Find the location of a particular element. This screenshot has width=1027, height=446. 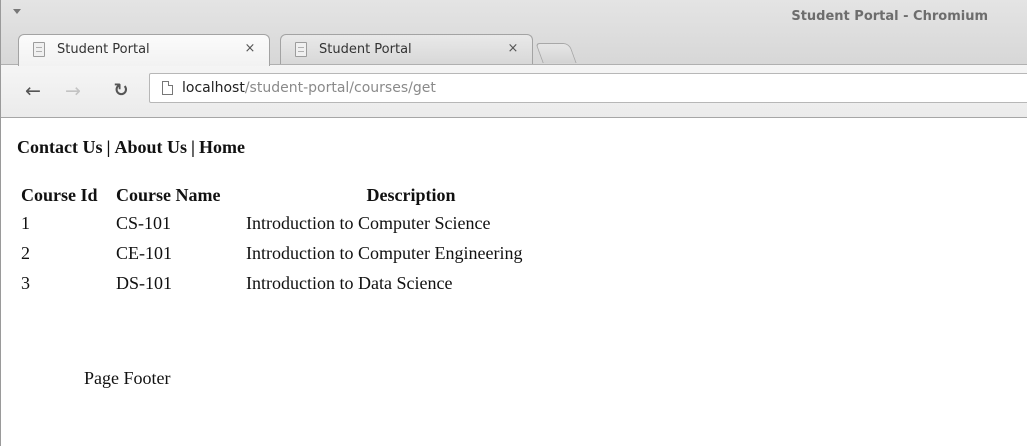

course-description-cell: Introduction to Computer Engineering is located at coordinates (384, 252).